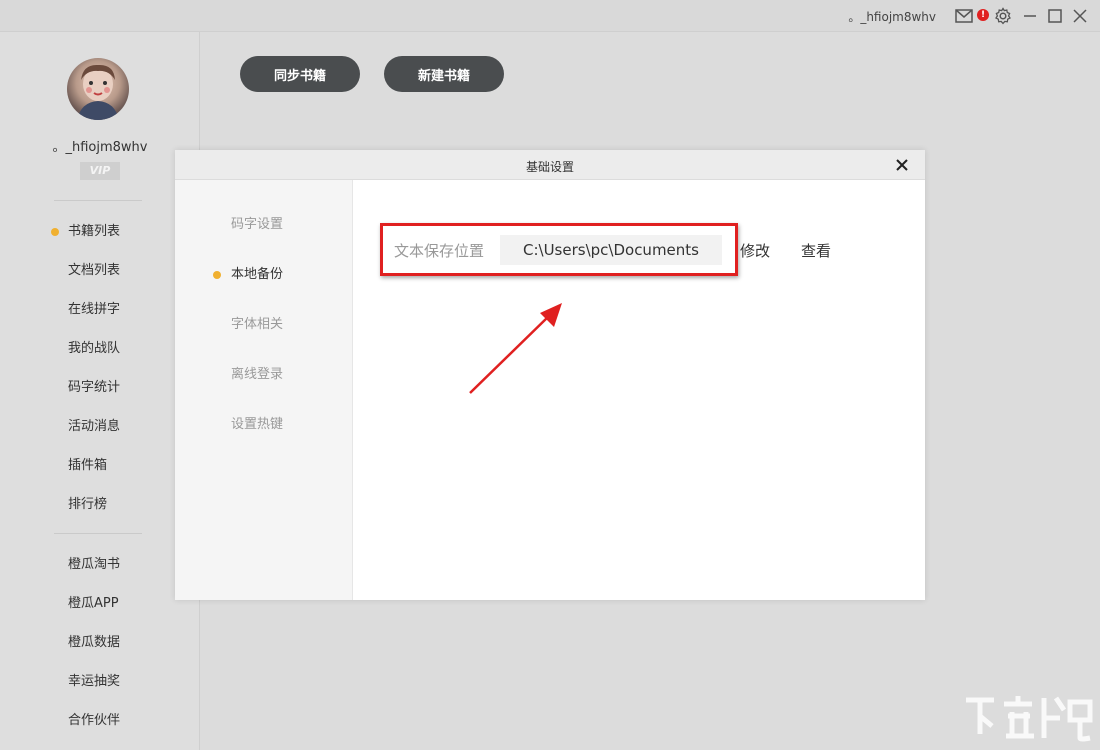 The image size is (1100, 750). Describe the element at coordinates (1055, 16) in the screenshot. I see `maximize-icon` at that location.